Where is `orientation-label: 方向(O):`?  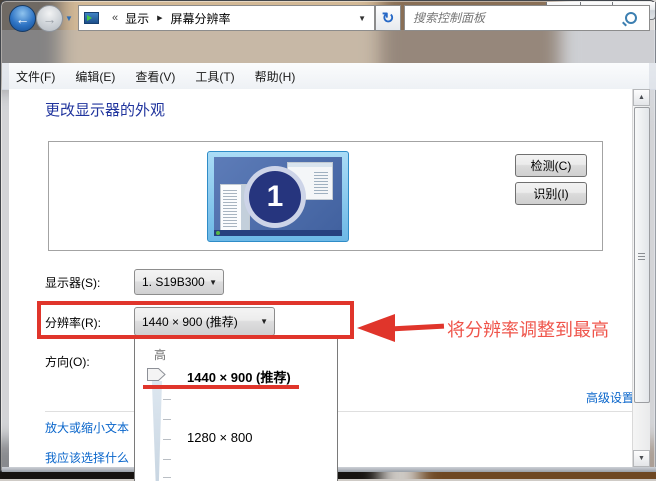
orientation-label: 方向(O): is located at coordinates (67, 362).